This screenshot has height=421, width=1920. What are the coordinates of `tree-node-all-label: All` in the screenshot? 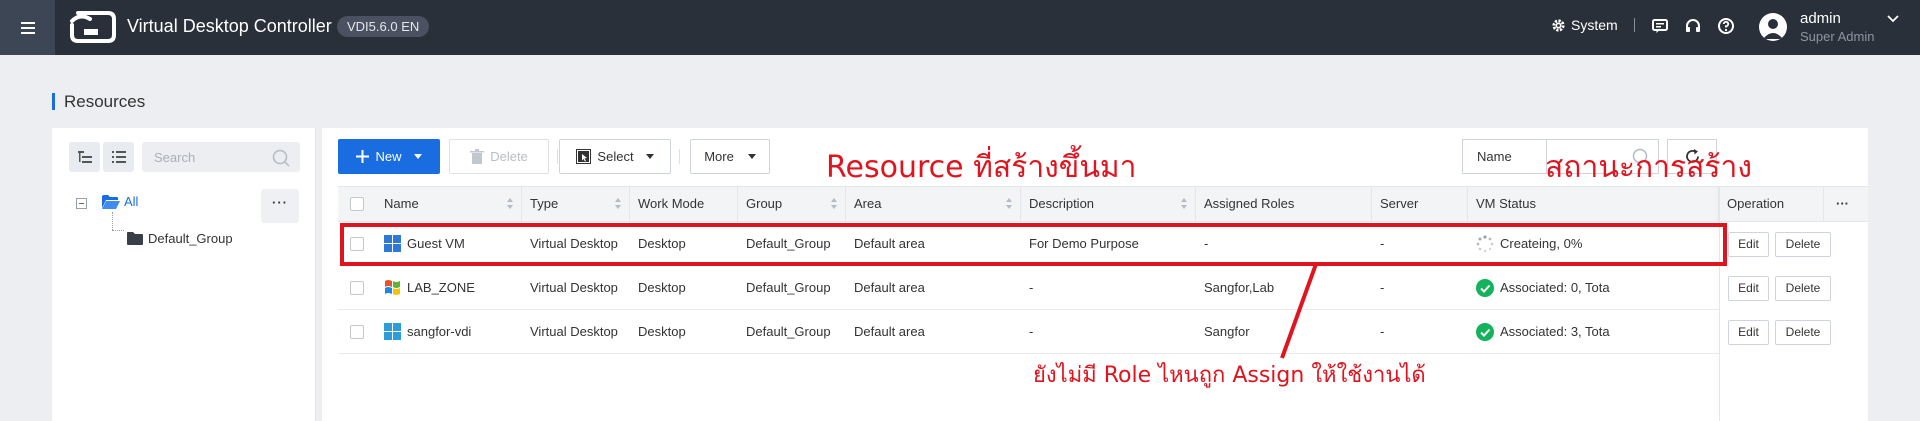 It's located at (131, 201).